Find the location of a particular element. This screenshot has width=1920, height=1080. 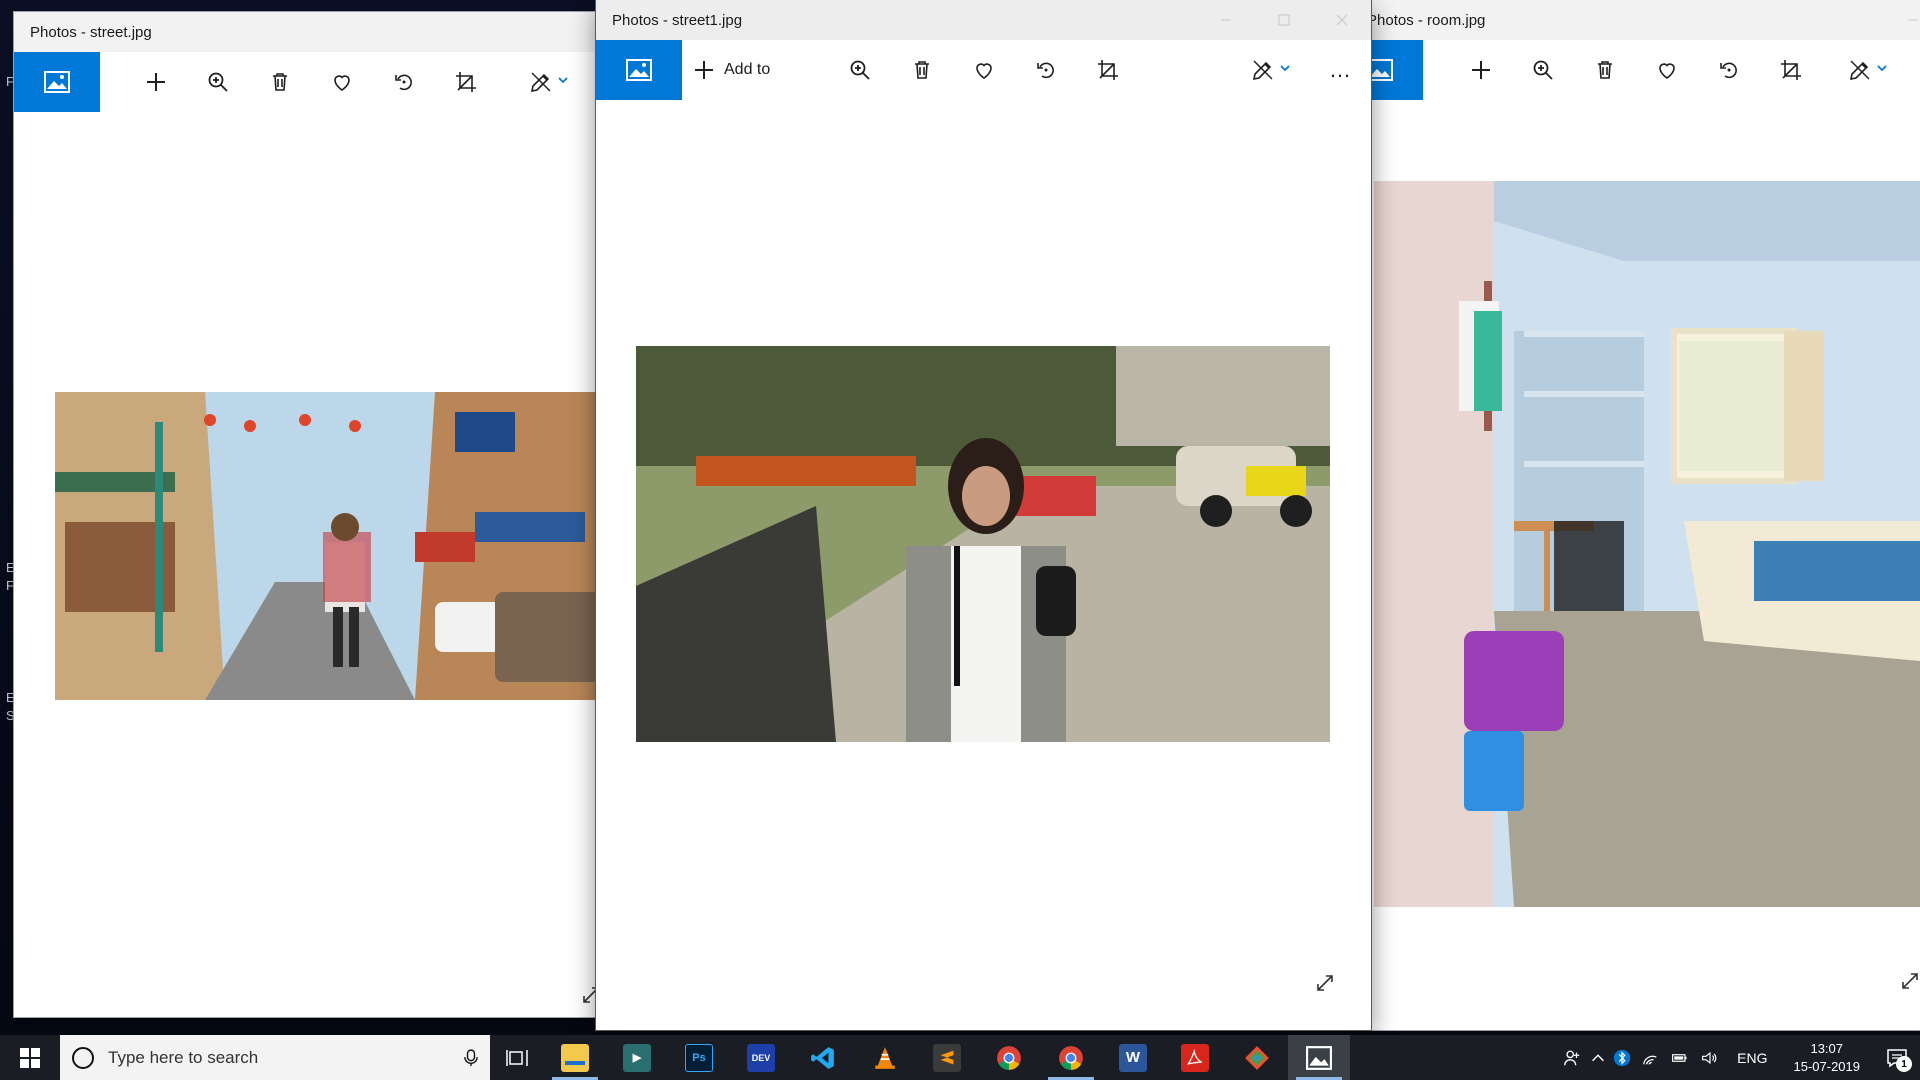

taskbar-app-photos is located at coordinates (1319, 1057).